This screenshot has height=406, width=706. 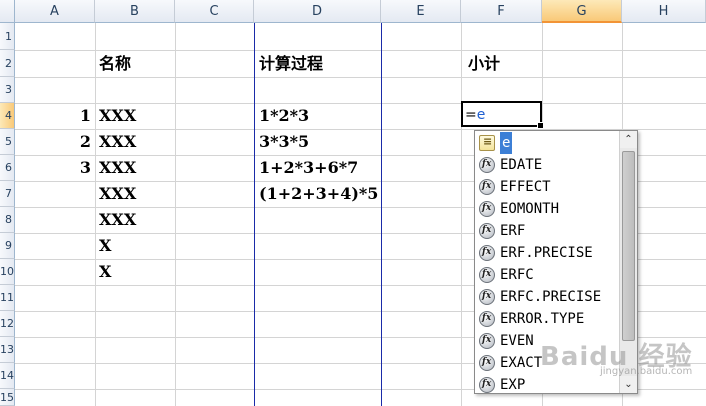 What do you see at coordinates (521, 363) in the screenshot?
I see `autocomplete-item-label: EXACT` at bounding box center [521, 363].